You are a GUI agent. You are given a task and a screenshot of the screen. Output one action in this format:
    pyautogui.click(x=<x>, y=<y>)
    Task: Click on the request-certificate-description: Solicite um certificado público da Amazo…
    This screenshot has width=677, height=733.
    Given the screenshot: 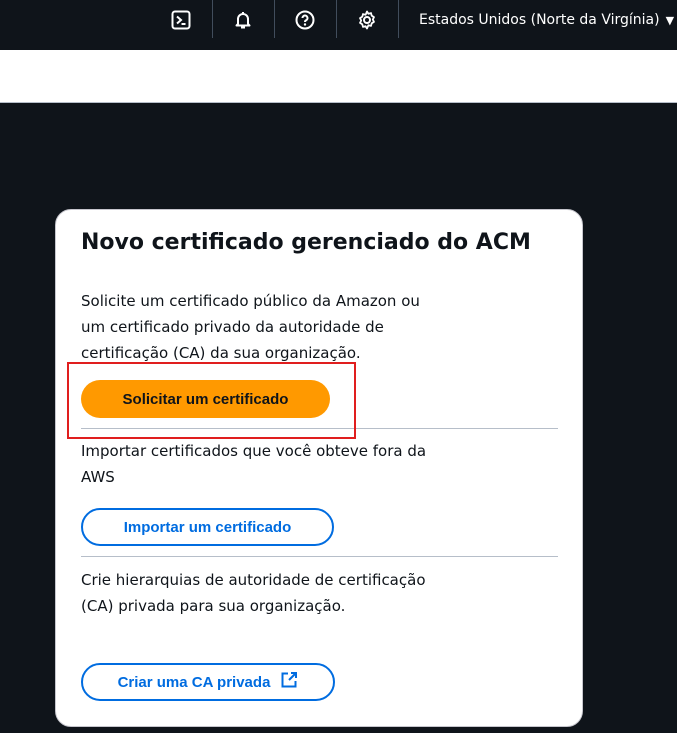 What is the action you would take?
    pyautogui.click(x=250, y=327)
    